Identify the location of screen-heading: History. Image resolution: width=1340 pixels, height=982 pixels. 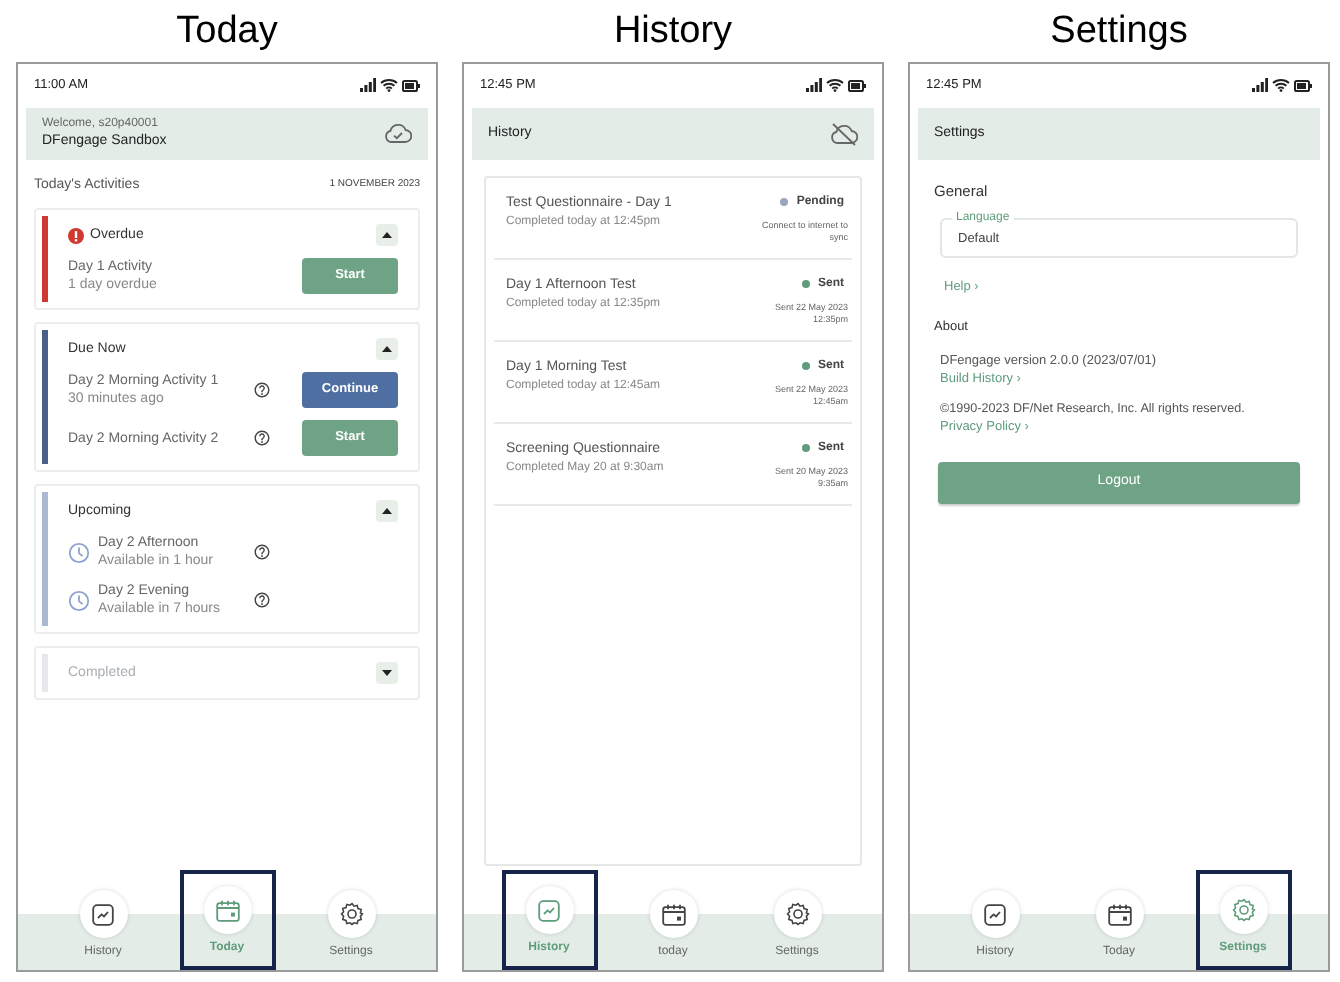
(673, 32).